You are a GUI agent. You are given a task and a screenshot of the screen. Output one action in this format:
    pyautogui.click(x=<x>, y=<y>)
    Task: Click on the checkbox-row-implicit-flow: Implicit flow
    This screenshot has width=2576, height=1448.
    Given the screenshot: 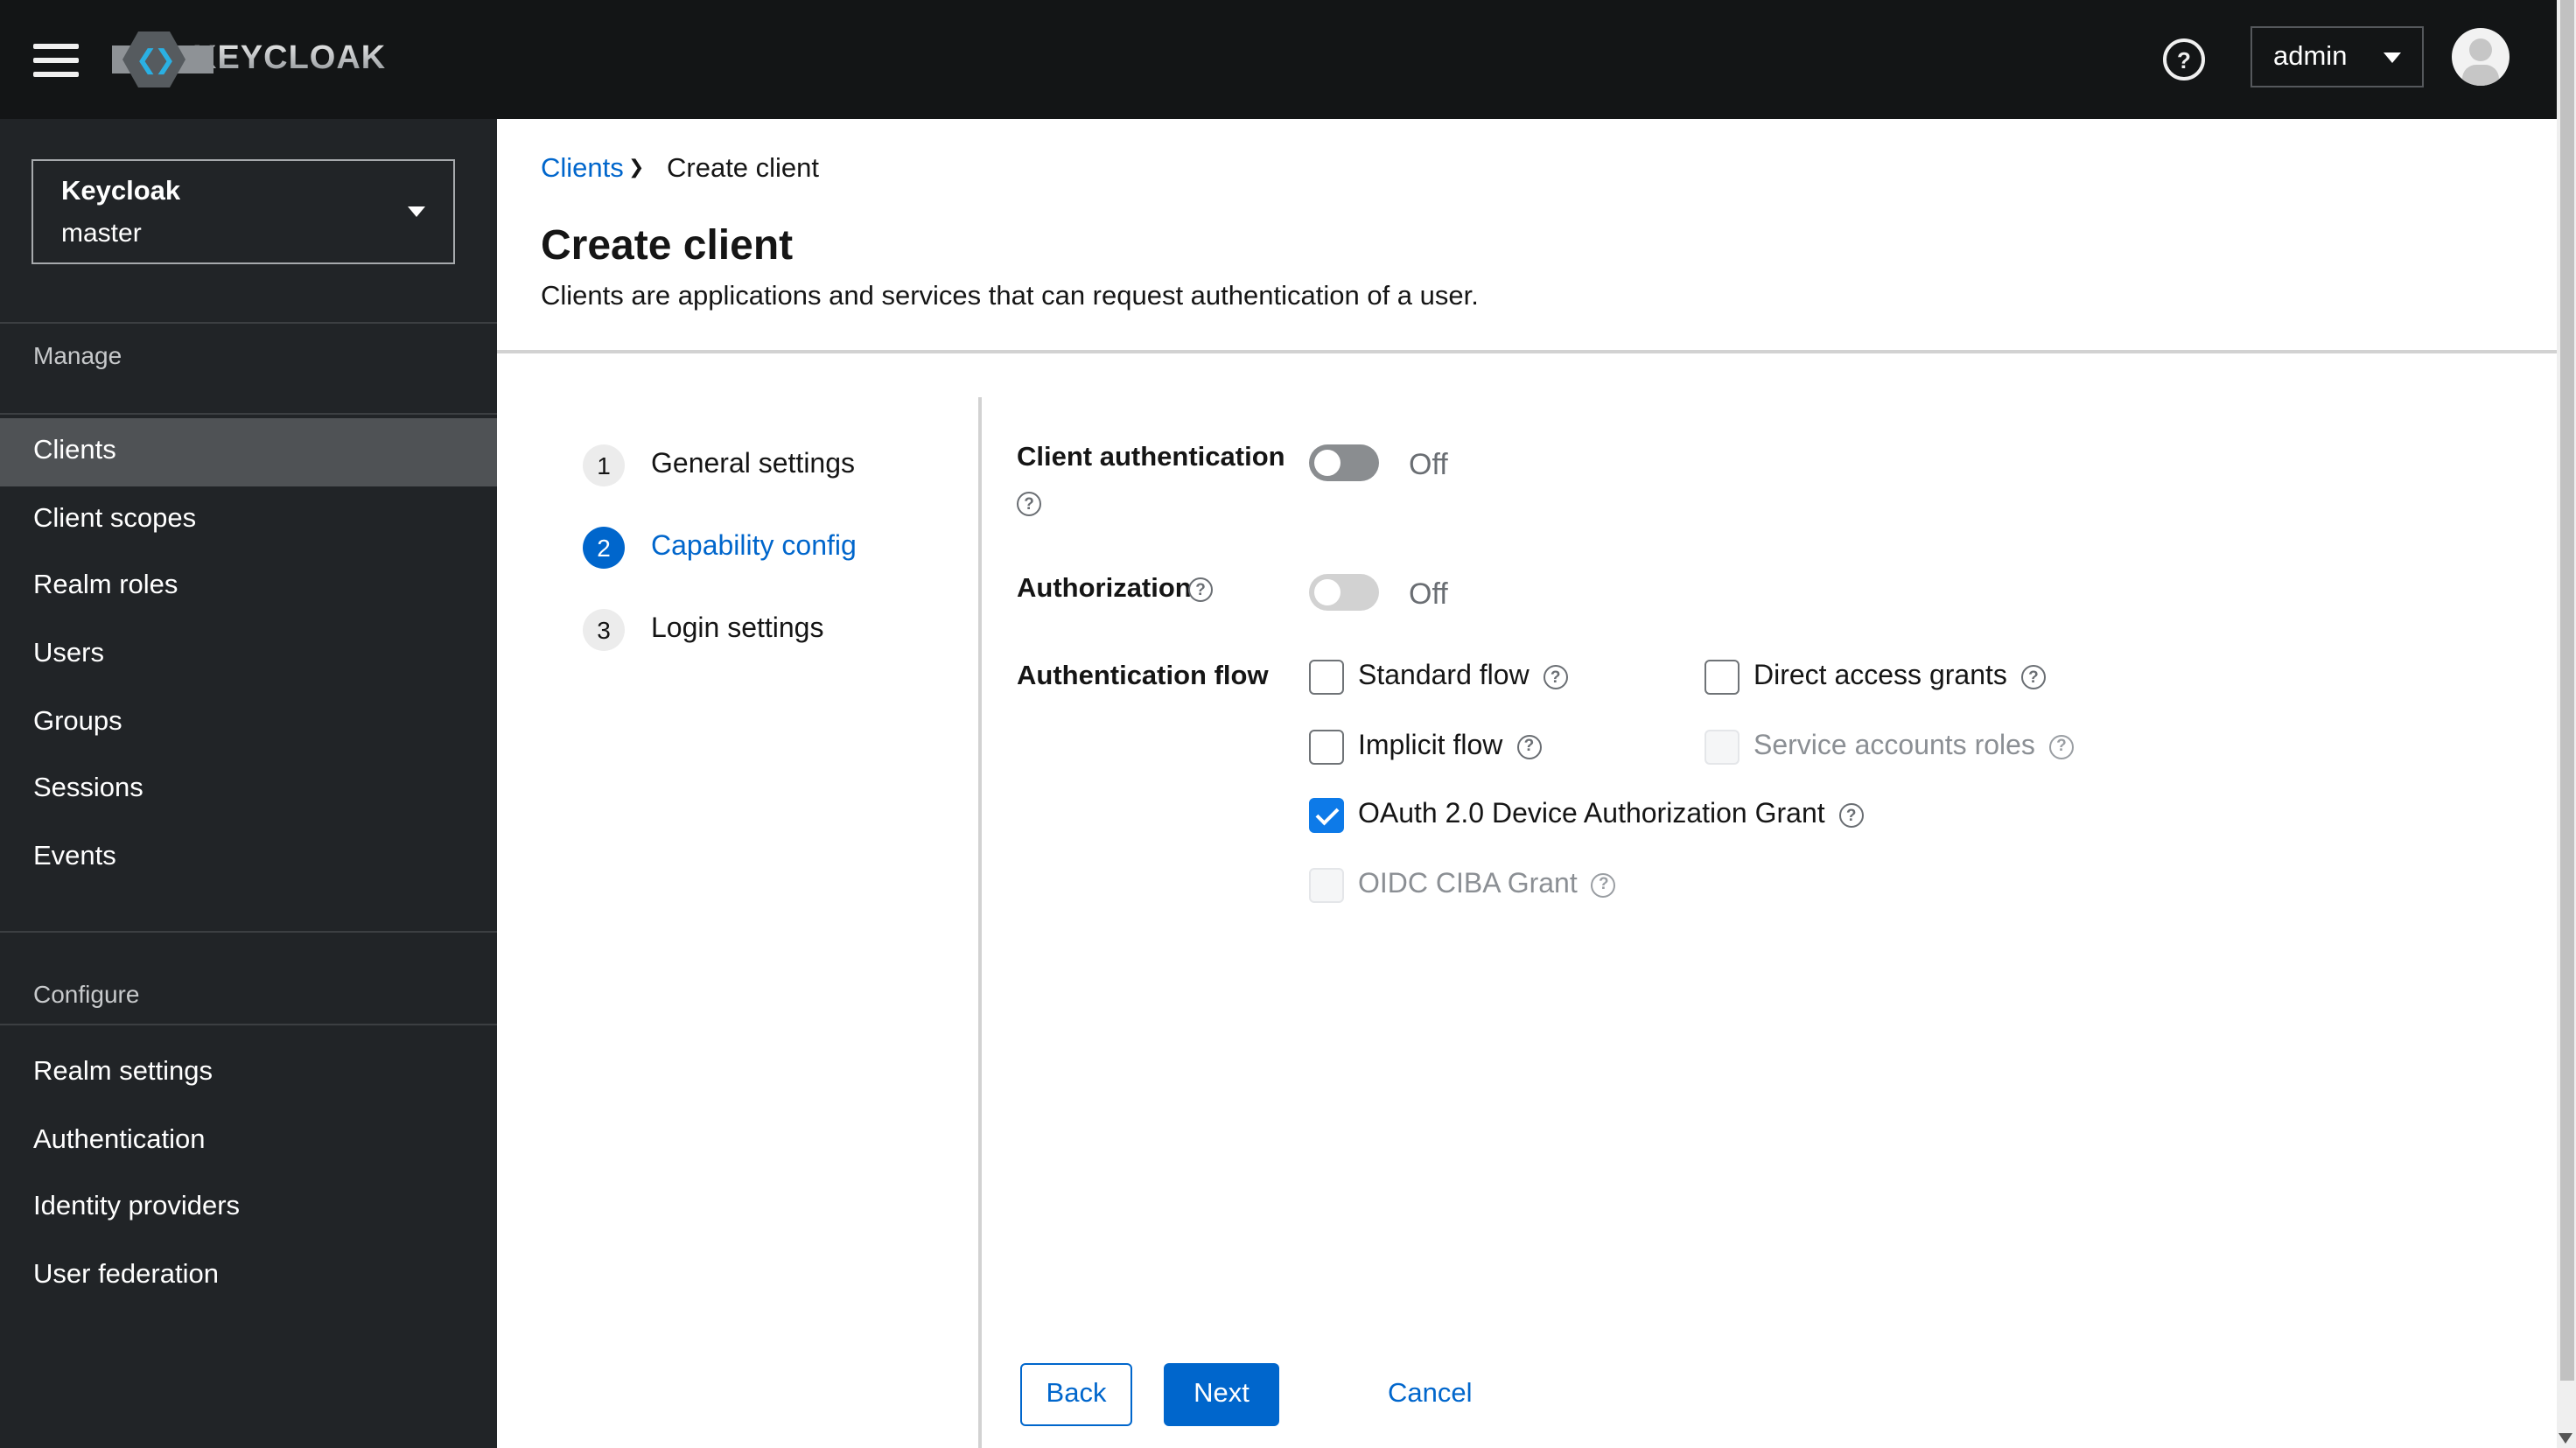 What is the action you would take?
    pyautogui.click(x=1425, y=746)
    